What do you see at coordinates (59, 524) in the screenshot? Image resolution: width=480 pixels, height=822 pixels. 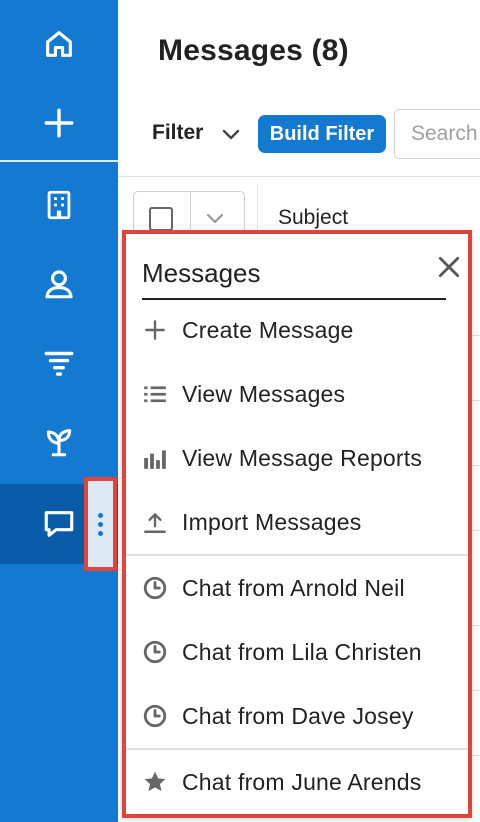 I see `chat-icon` at bounding box center [59, 524].